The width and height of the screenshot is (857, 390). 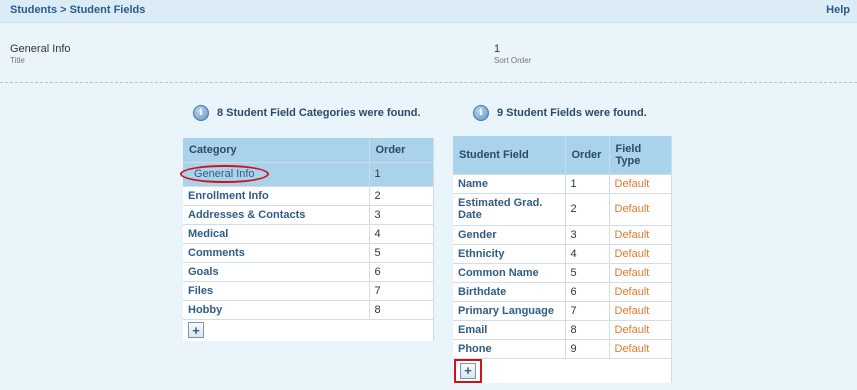 I want to click on sort-order-label: Sort Order, so click(x=513, y=60).